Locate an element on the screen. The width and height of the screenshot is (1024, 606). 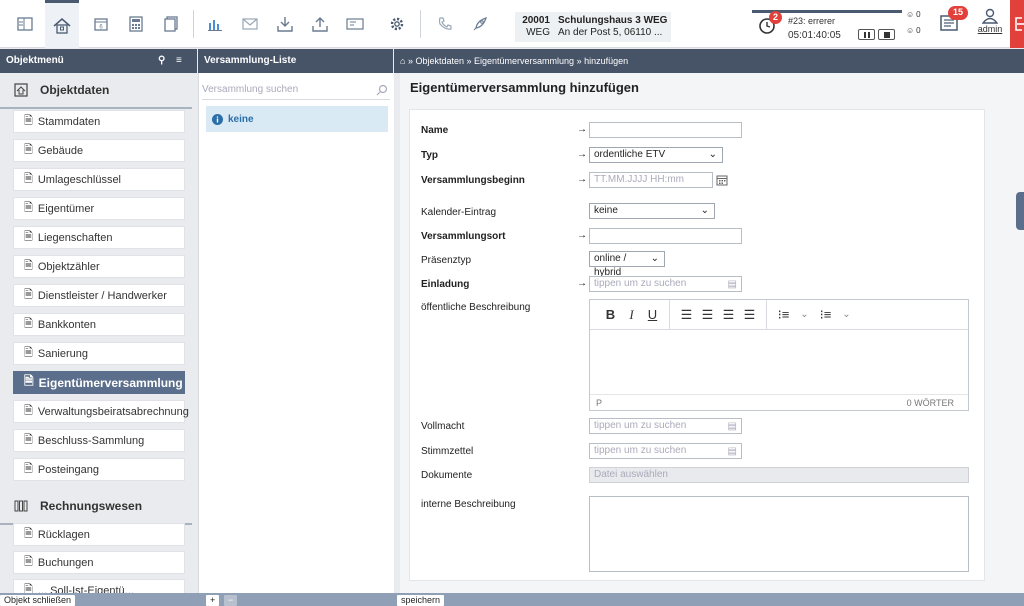
sidebar-item-sanierung: 🗎 Sanierung is located at coordinates (99, 353).